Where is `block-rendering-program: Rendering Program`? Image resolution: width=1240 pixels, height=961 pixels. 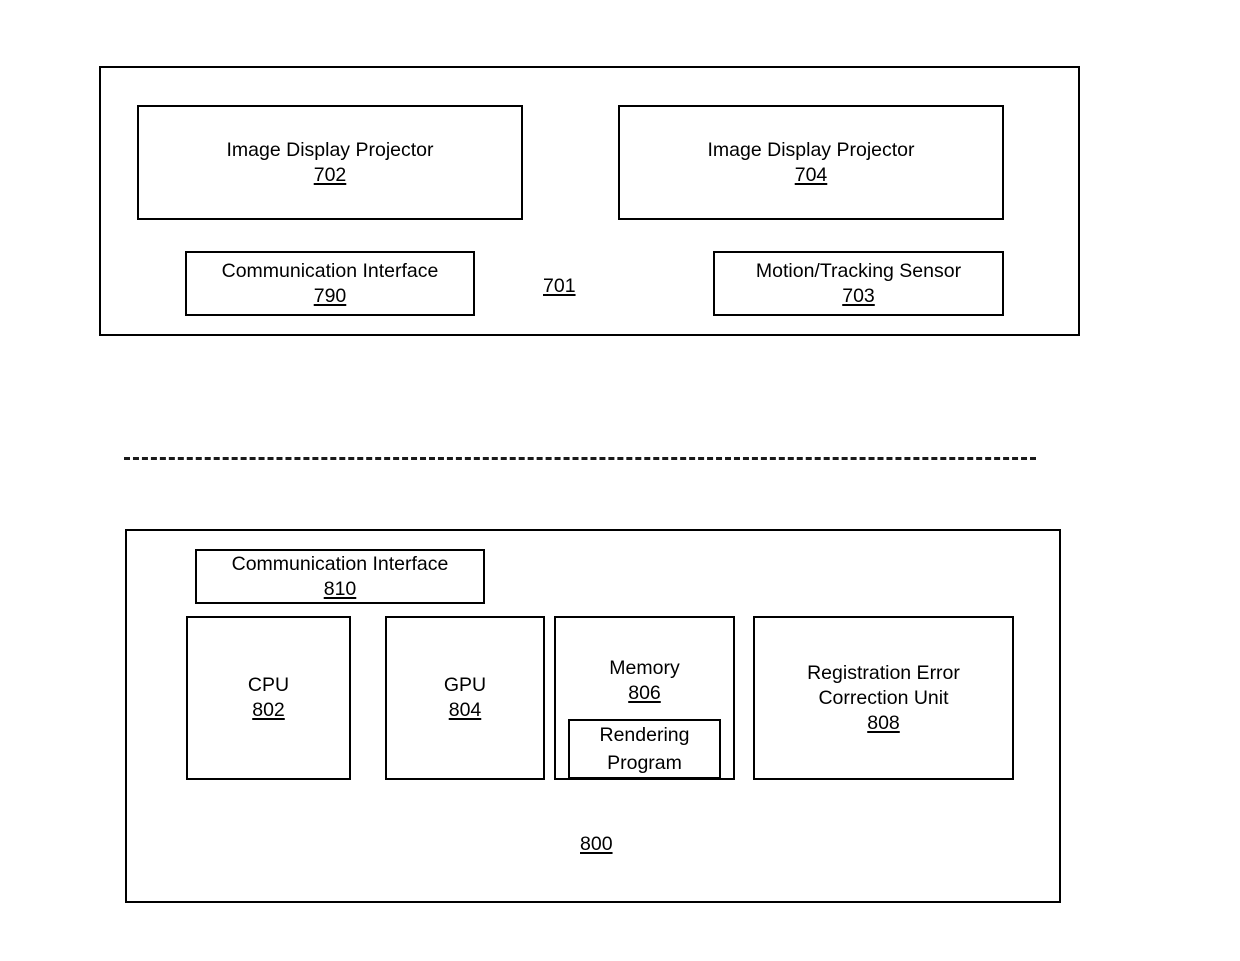 block-rendering-program: Rendering Program is located at coordinates (644, 749).